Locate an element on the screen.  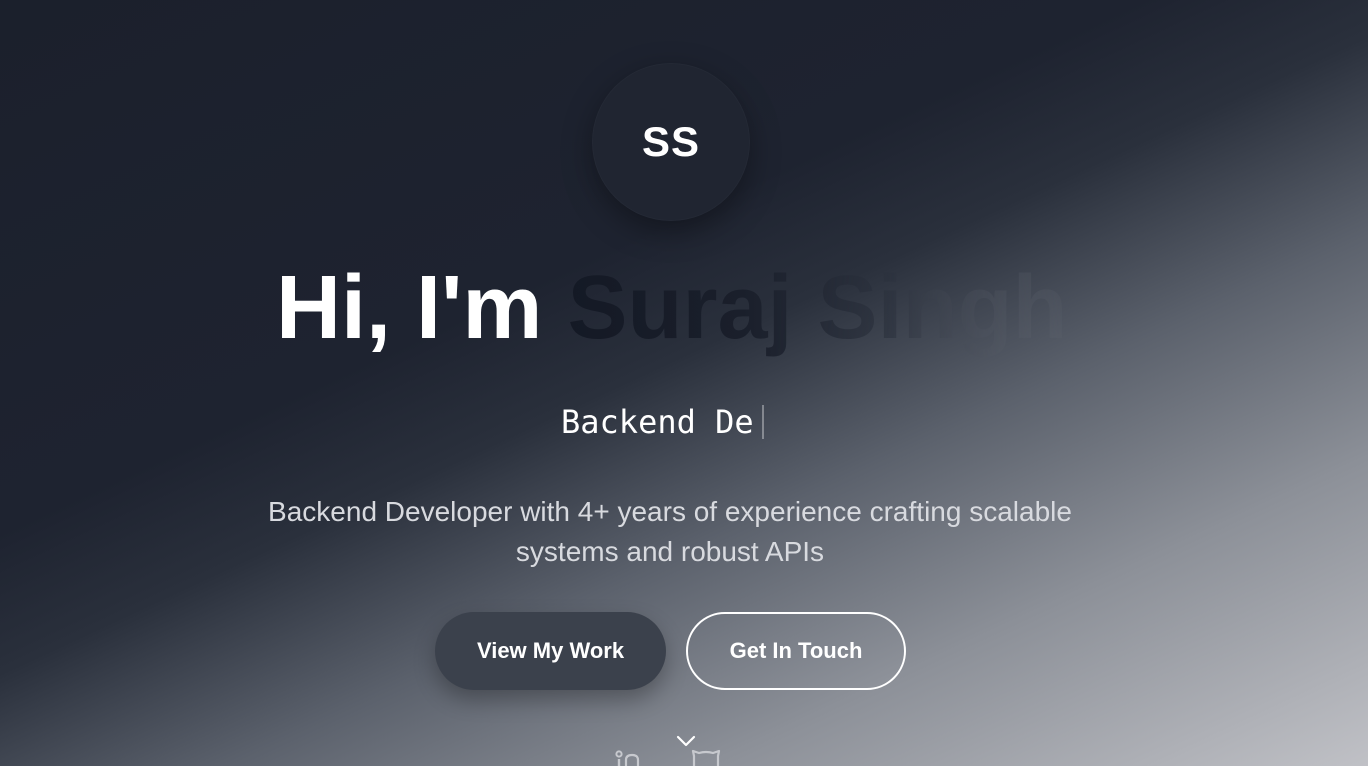
typing-caret is located at coordinates (762, 422).